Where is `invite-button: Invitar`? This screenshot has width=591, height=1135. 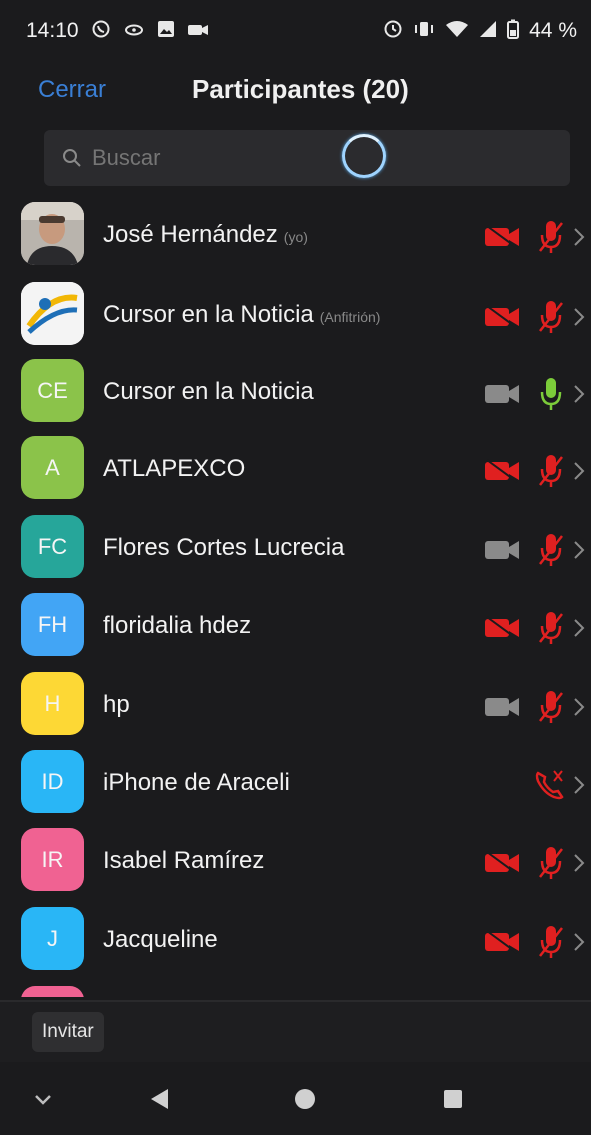 invite-button: Invitar is located at coordinates (68, 1032).